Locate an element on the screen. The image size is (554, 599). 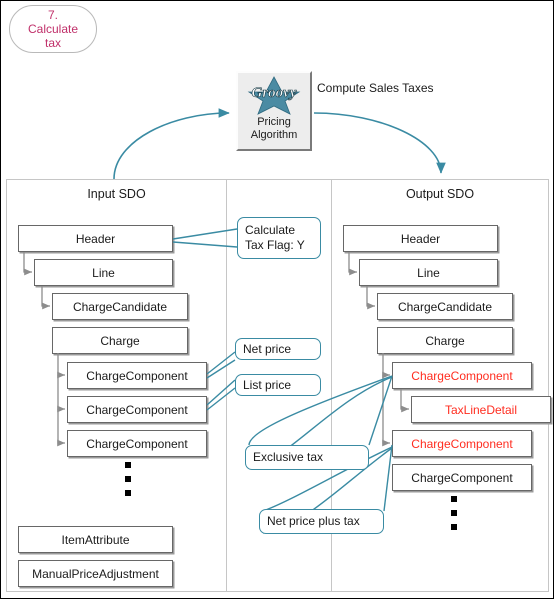
step-bubble: 7. Calculate tax is located at coordinates (53, 29).